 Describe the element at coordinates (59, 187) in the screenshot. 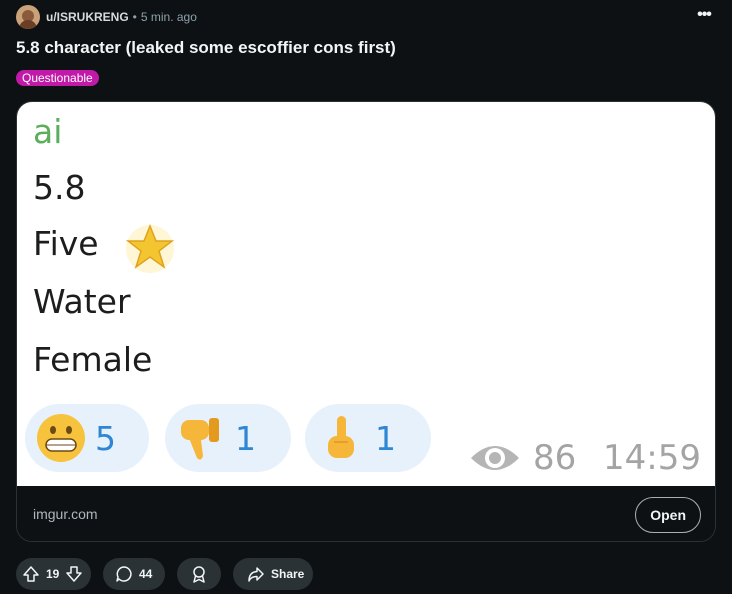

I see `image-text-line: 5.8` at that location.